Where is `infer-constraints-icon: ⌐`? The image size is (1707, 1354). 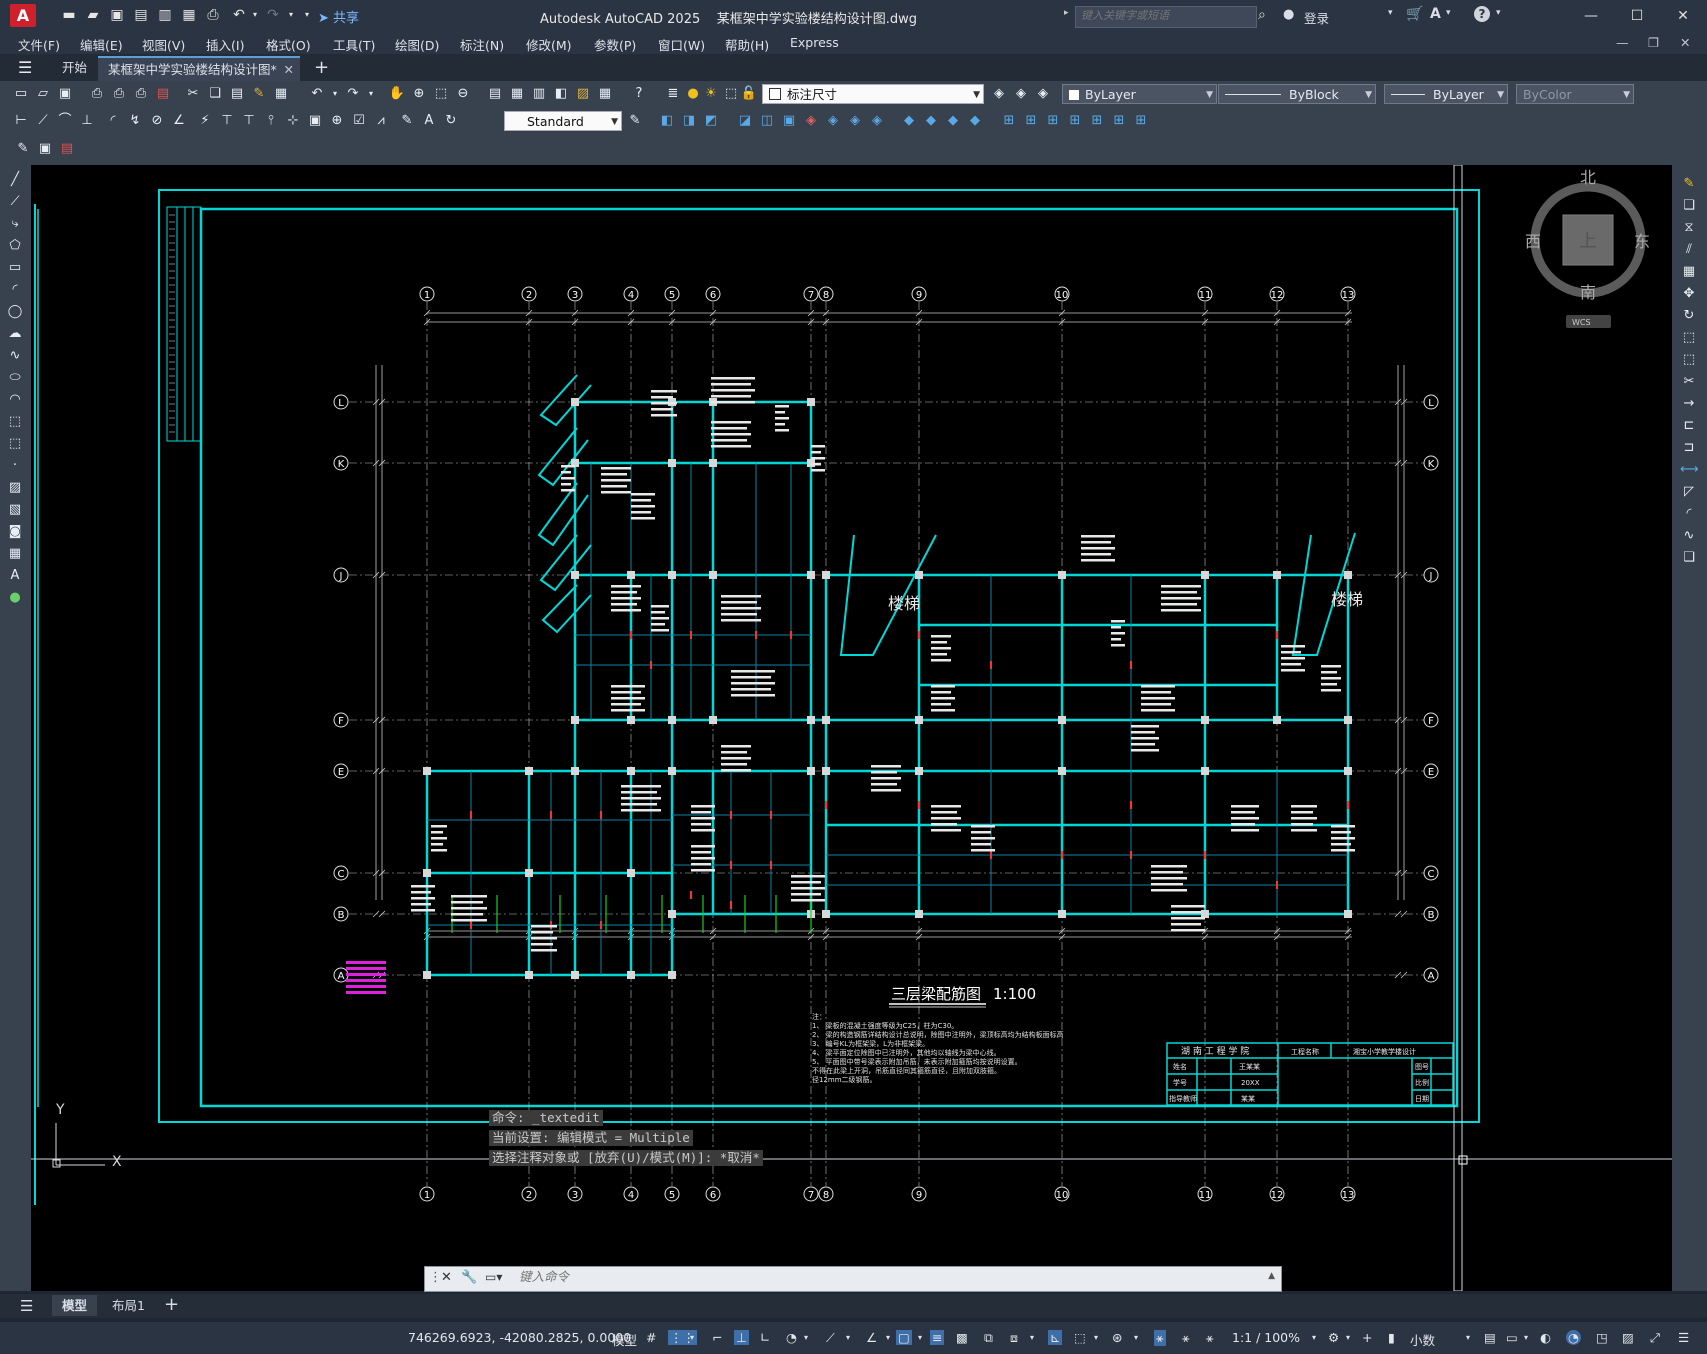 infer-constraints-icon: ⌐ is located at coordinates (717, 1337).